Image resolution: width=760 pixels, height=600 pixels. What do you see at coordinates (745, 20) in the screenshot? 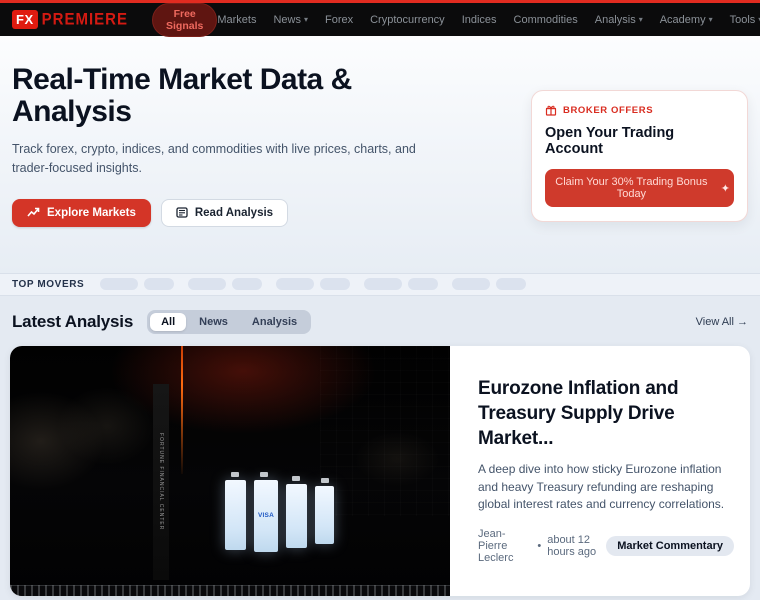
I see `nav-item-tools: Tools▾` at bounding box center [745, 20].